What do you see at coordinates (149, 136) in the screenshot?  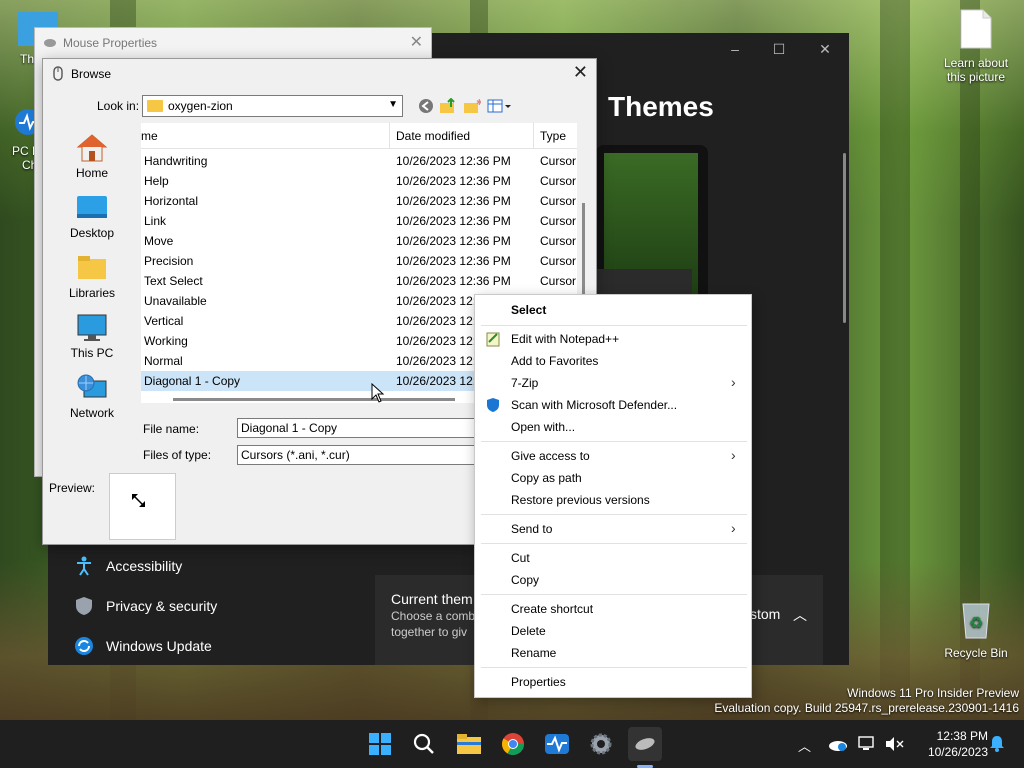 I see `column-header-name: me` at bounding box center [149, 136].